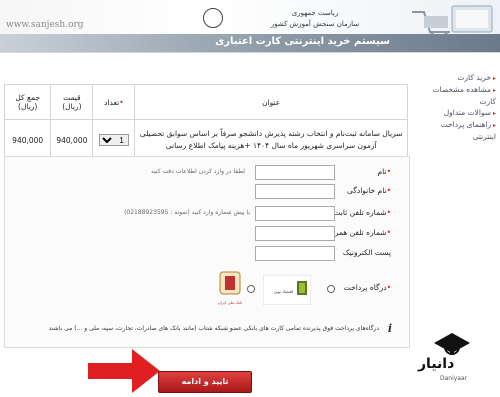 The height and width of the screenshot is (397, 500). What do you see at coordinates (456, 130) in the screenshot?
I see `sidebar-item-payment-guide: راهنمای پرداخت اینترنتی` at bounding box center [456, 130].